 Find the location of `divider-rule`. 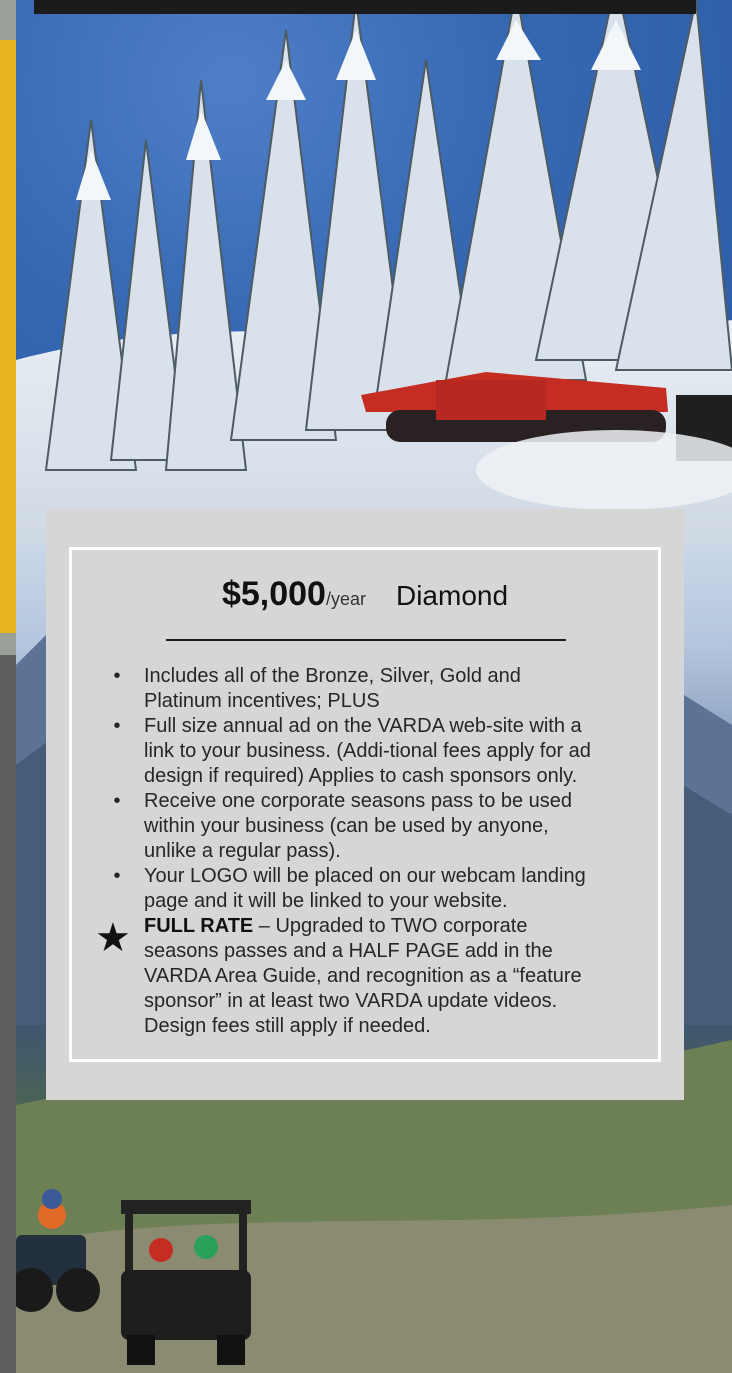

divider-rule is located at coordinates (366, 640).